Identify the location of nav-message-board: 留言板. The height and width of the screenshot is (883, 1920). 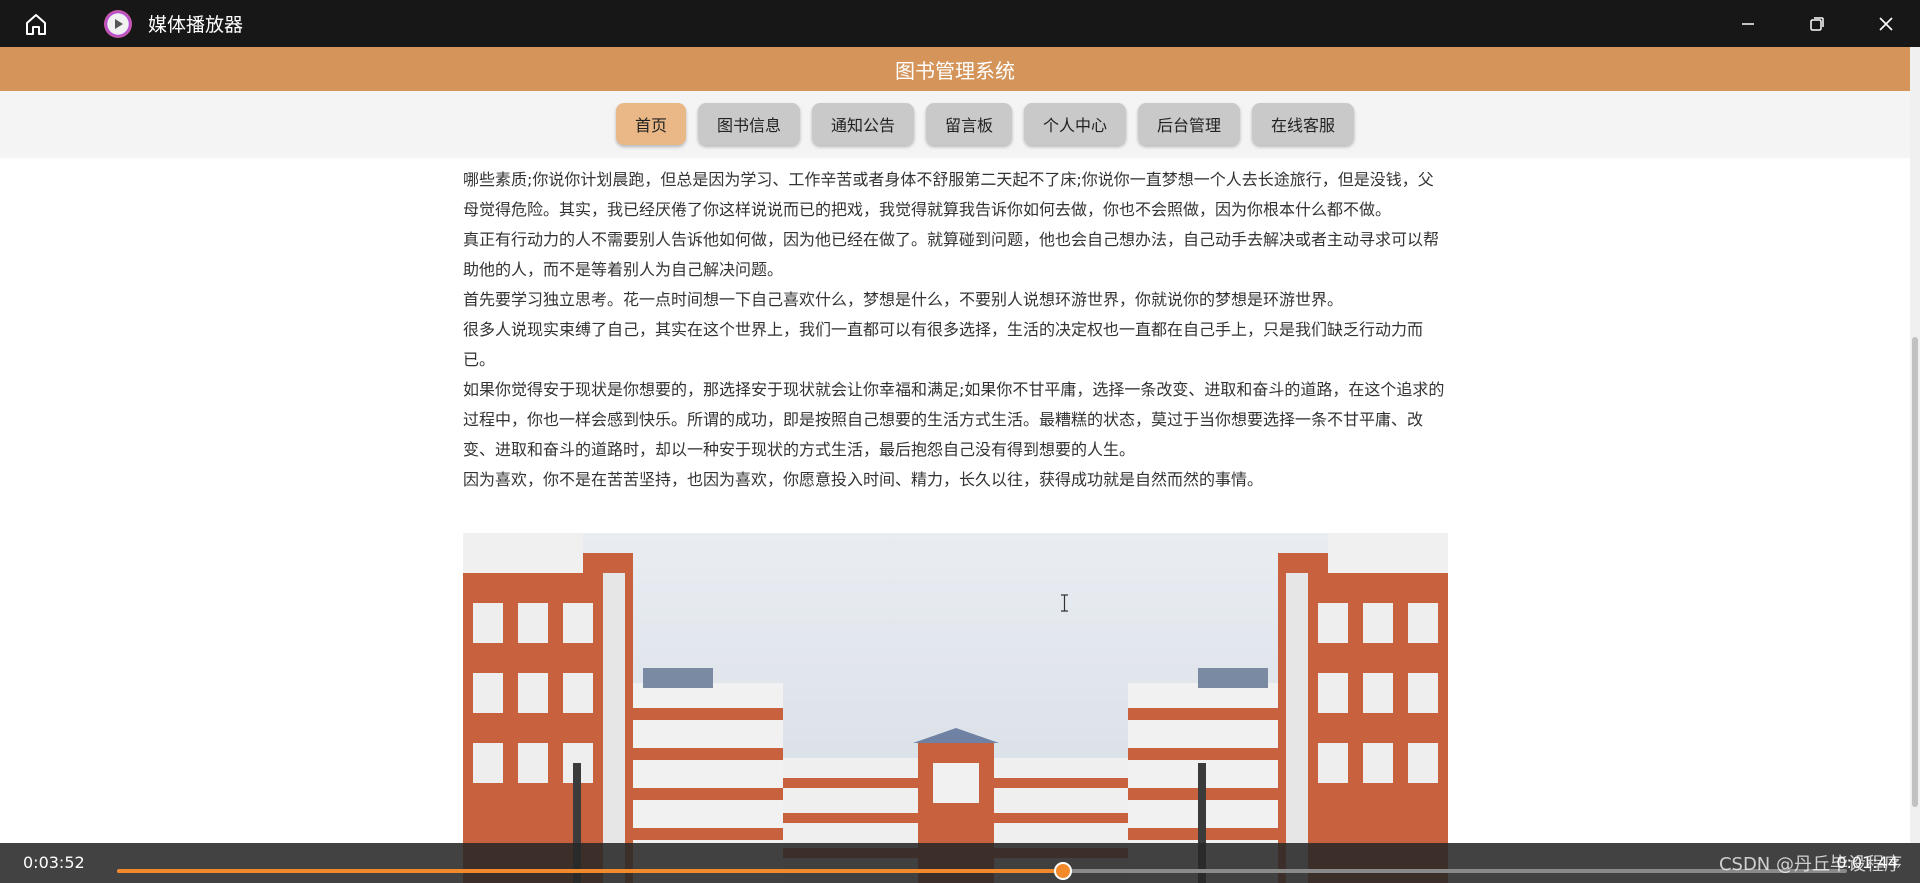
(968, 124).